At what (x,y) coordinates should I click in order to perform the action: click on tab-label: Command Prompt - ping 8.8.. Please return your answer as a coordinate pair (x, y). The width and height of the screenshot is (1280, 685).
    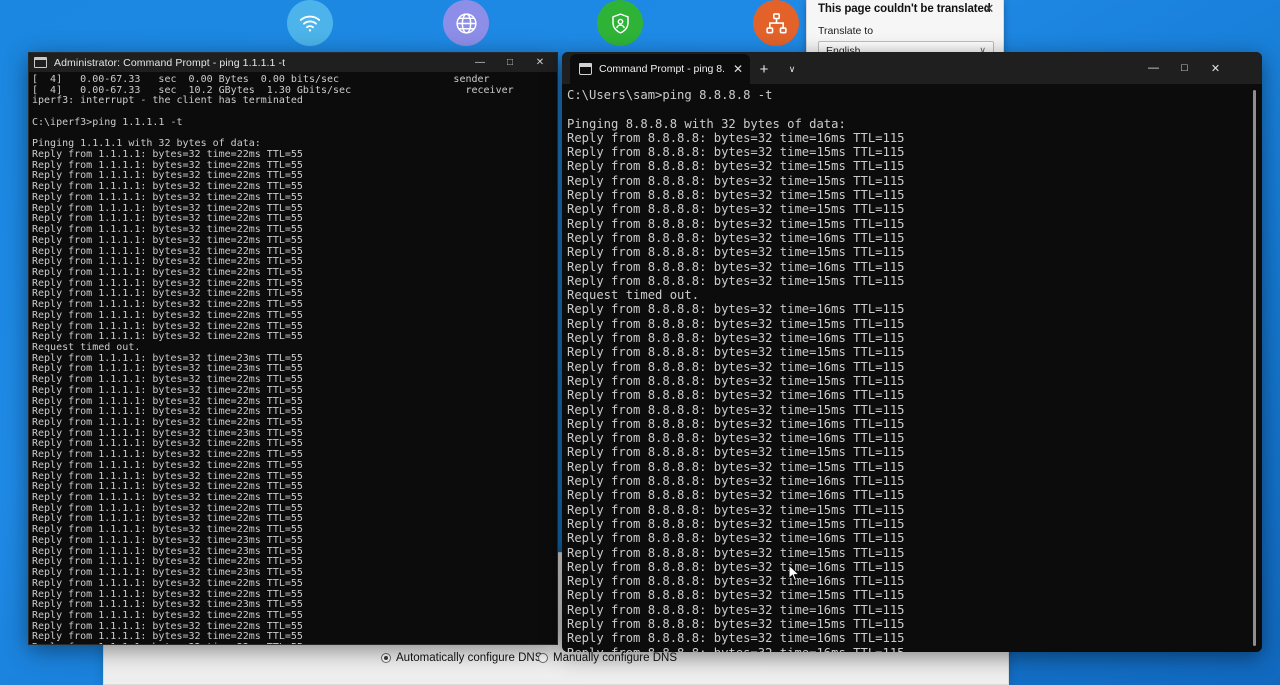
    Looking at the image, I should click on (661, 69).